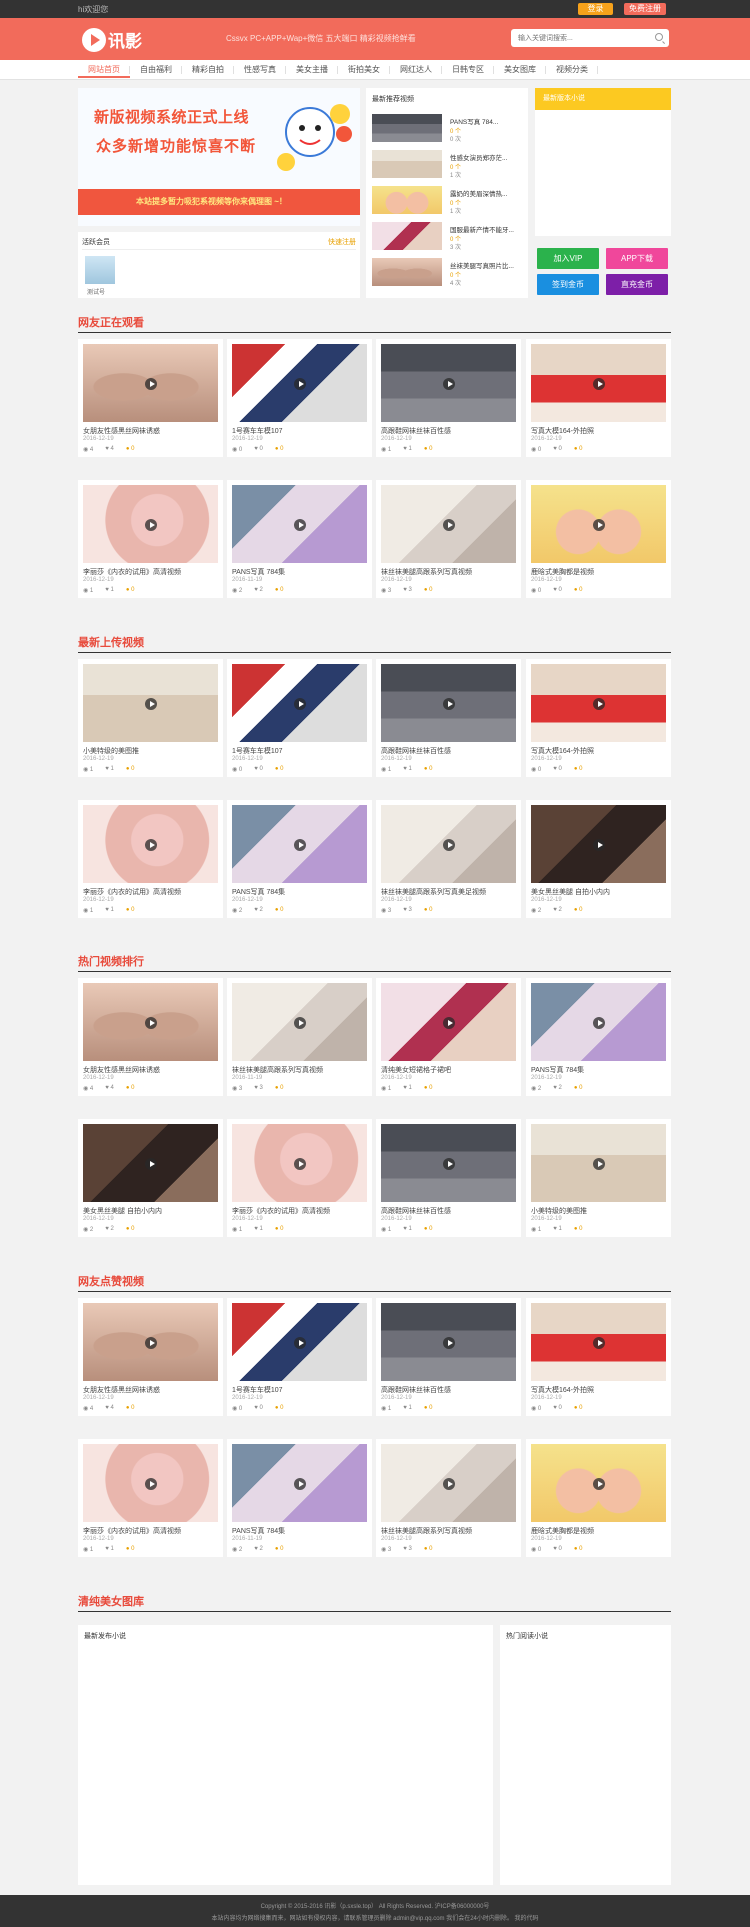  I want to click on video-card: 袜丝袜美腿高跟系列写真美足视频 2016-12-19 ◉ 3 ♥ 3 ● 0, so click(448, 859).